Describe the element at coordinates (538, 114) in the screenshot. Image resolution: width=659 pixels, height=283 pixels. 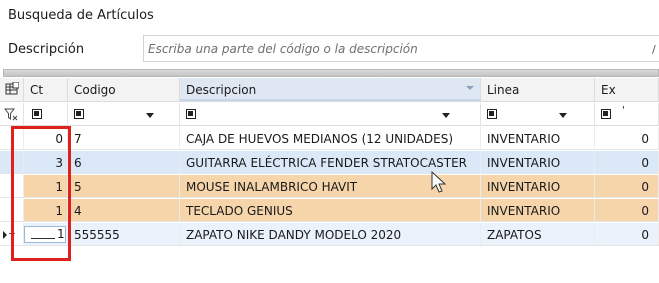
I see `filter-cell-linea` at that location.